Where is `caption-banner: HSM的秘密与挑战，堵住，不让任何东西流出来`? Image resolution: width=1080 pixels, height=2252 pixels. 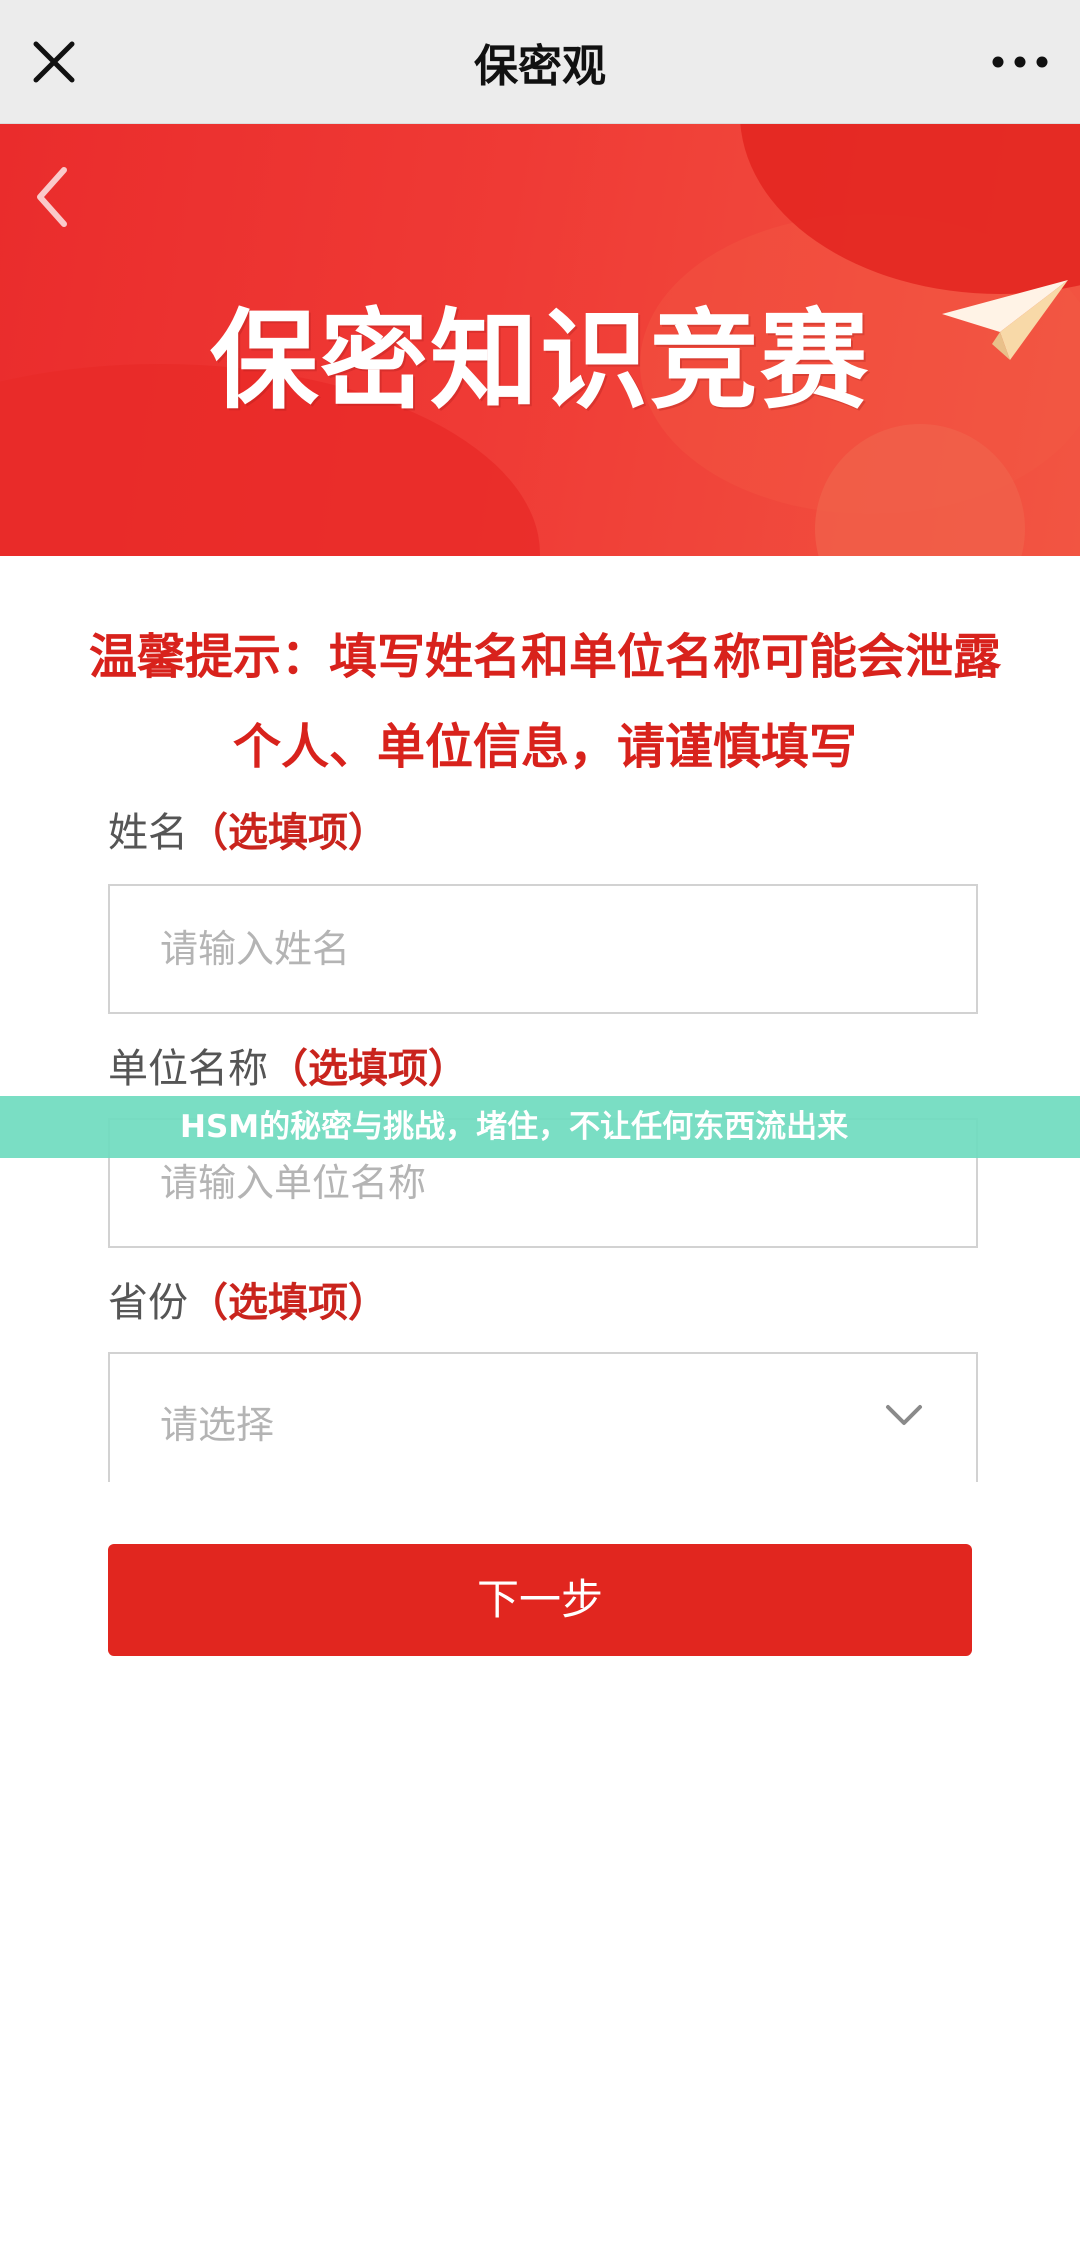
caption-banner: HSM的秘密与挑战，堵住，不让任何东西流出来 is located at coordinates (540, 1127).